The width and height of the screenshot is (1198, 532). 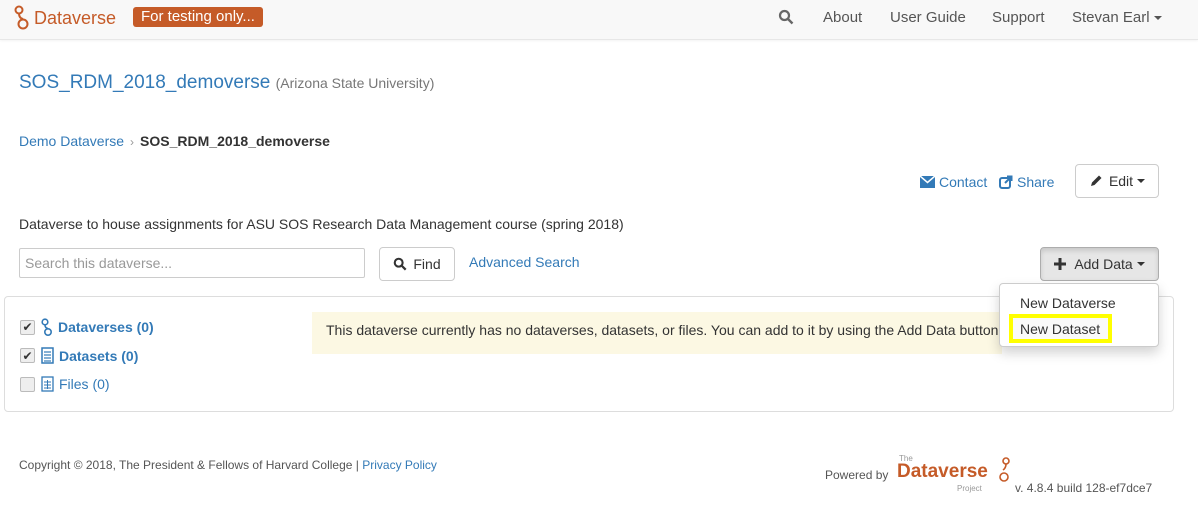 I want to click on facet-datasets: ✔ Datasets (0), so click(x=79, y=355).